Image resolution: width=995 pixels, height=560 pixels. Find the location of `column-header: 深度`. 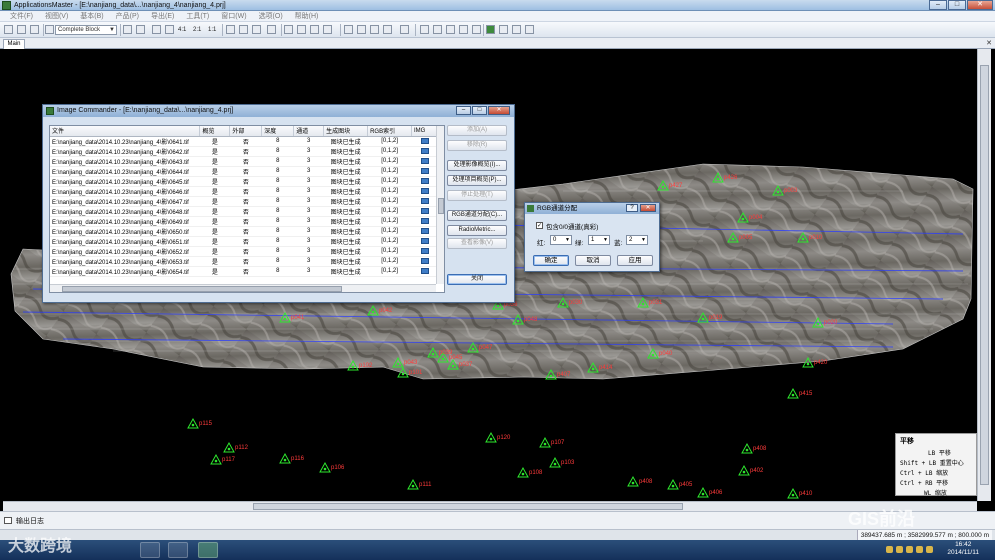

column-header: 深度 is located at coordinates (278, 131).